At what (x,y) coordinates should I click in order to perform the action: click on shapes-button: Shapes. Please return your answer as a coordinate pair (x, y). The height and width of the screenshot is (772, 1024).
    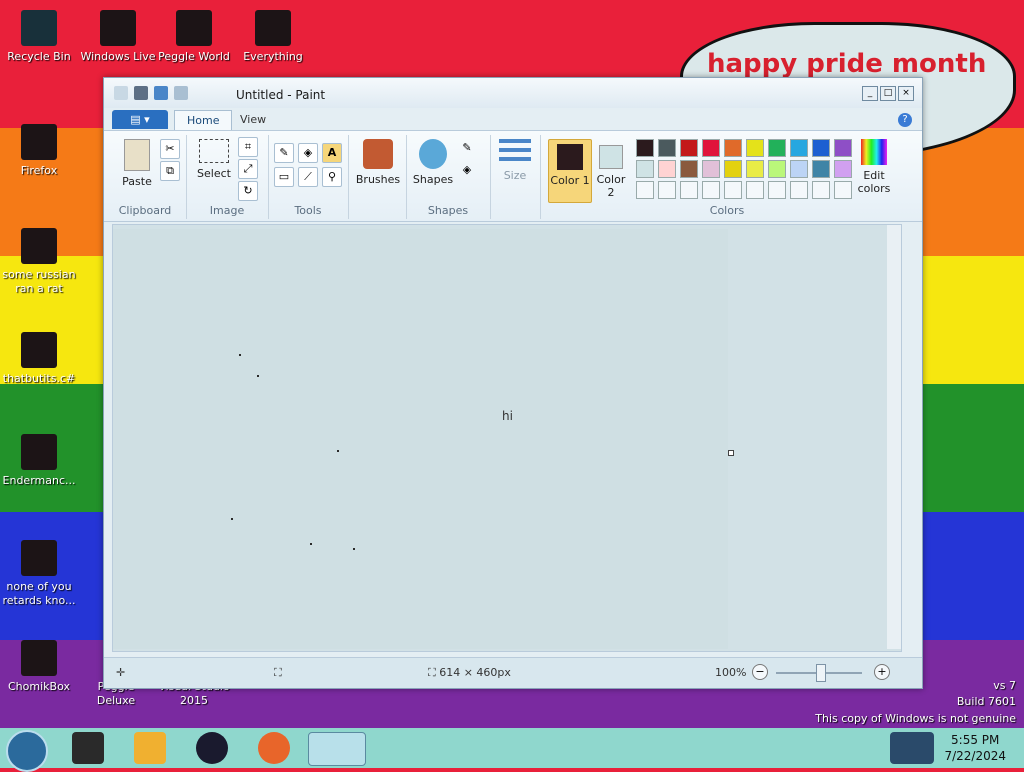
    Looking at the image, I should click on (433, 162).